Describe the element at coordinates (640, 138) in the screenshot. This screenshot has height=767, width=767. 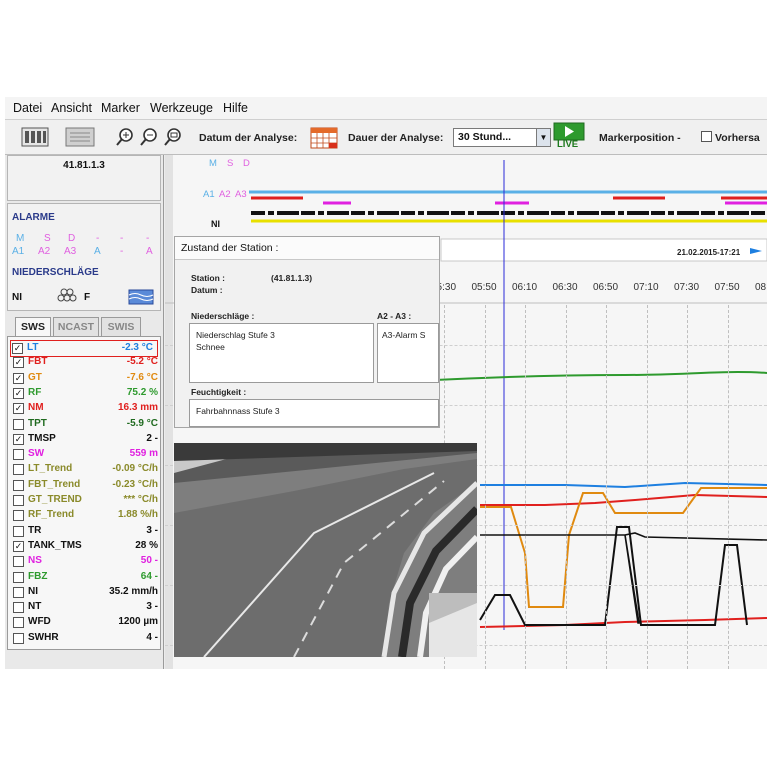
I see `marker-position-label: Markerposition -` at that location.